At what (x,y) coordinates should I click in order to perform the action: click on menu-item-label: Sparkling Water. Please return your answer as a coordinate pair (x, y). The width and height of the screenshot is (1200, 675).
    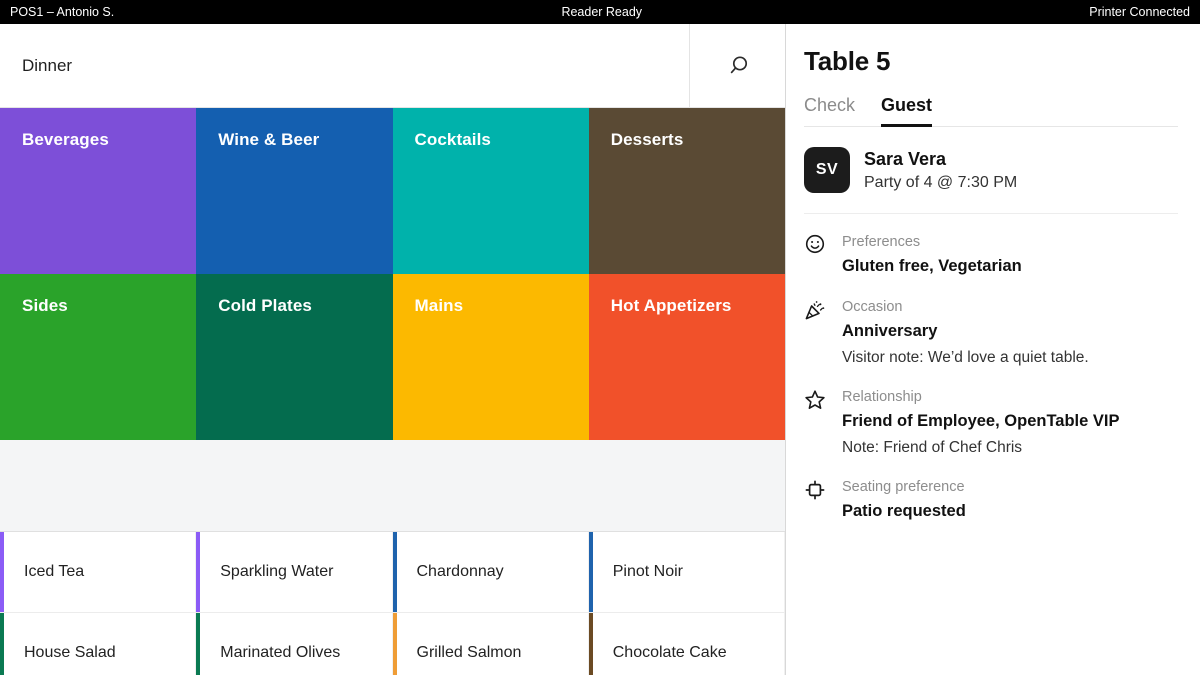
    Looking at the image, I should click on (277, 571).